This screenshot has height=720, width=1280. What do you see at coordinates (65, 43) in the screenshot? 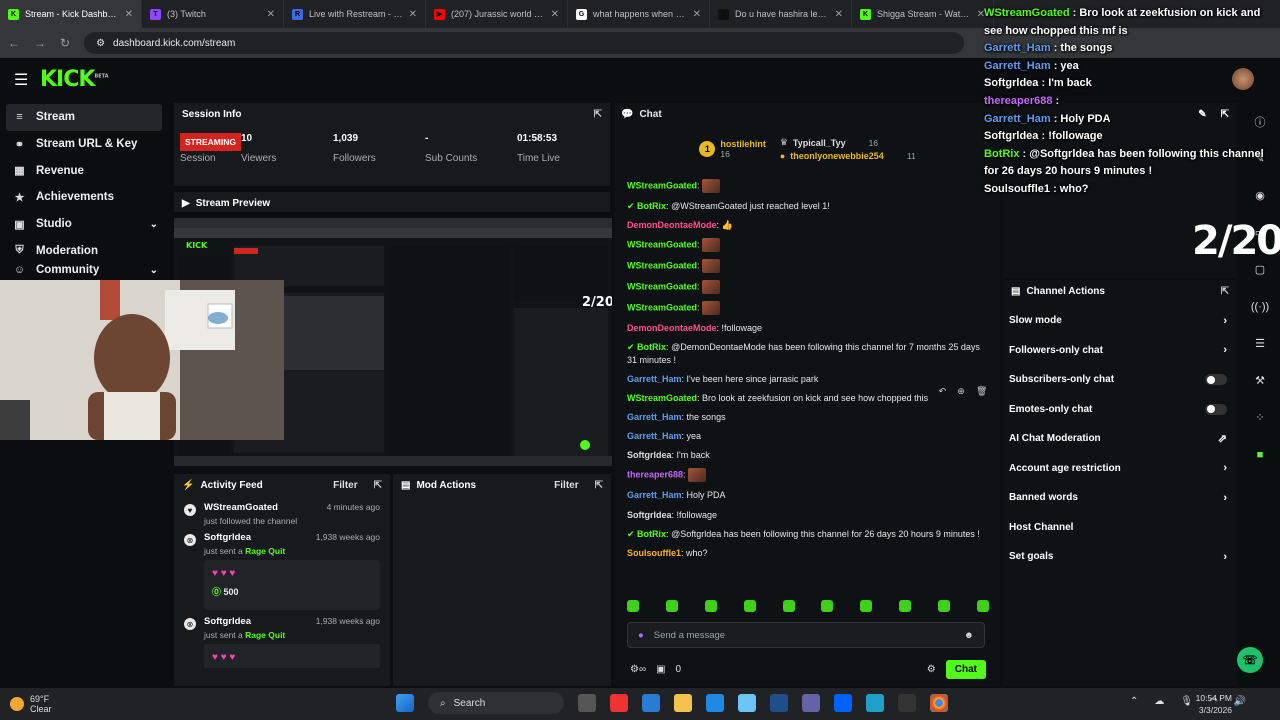
I see `reload-icon: ↻` at bounding box center [65, 43].